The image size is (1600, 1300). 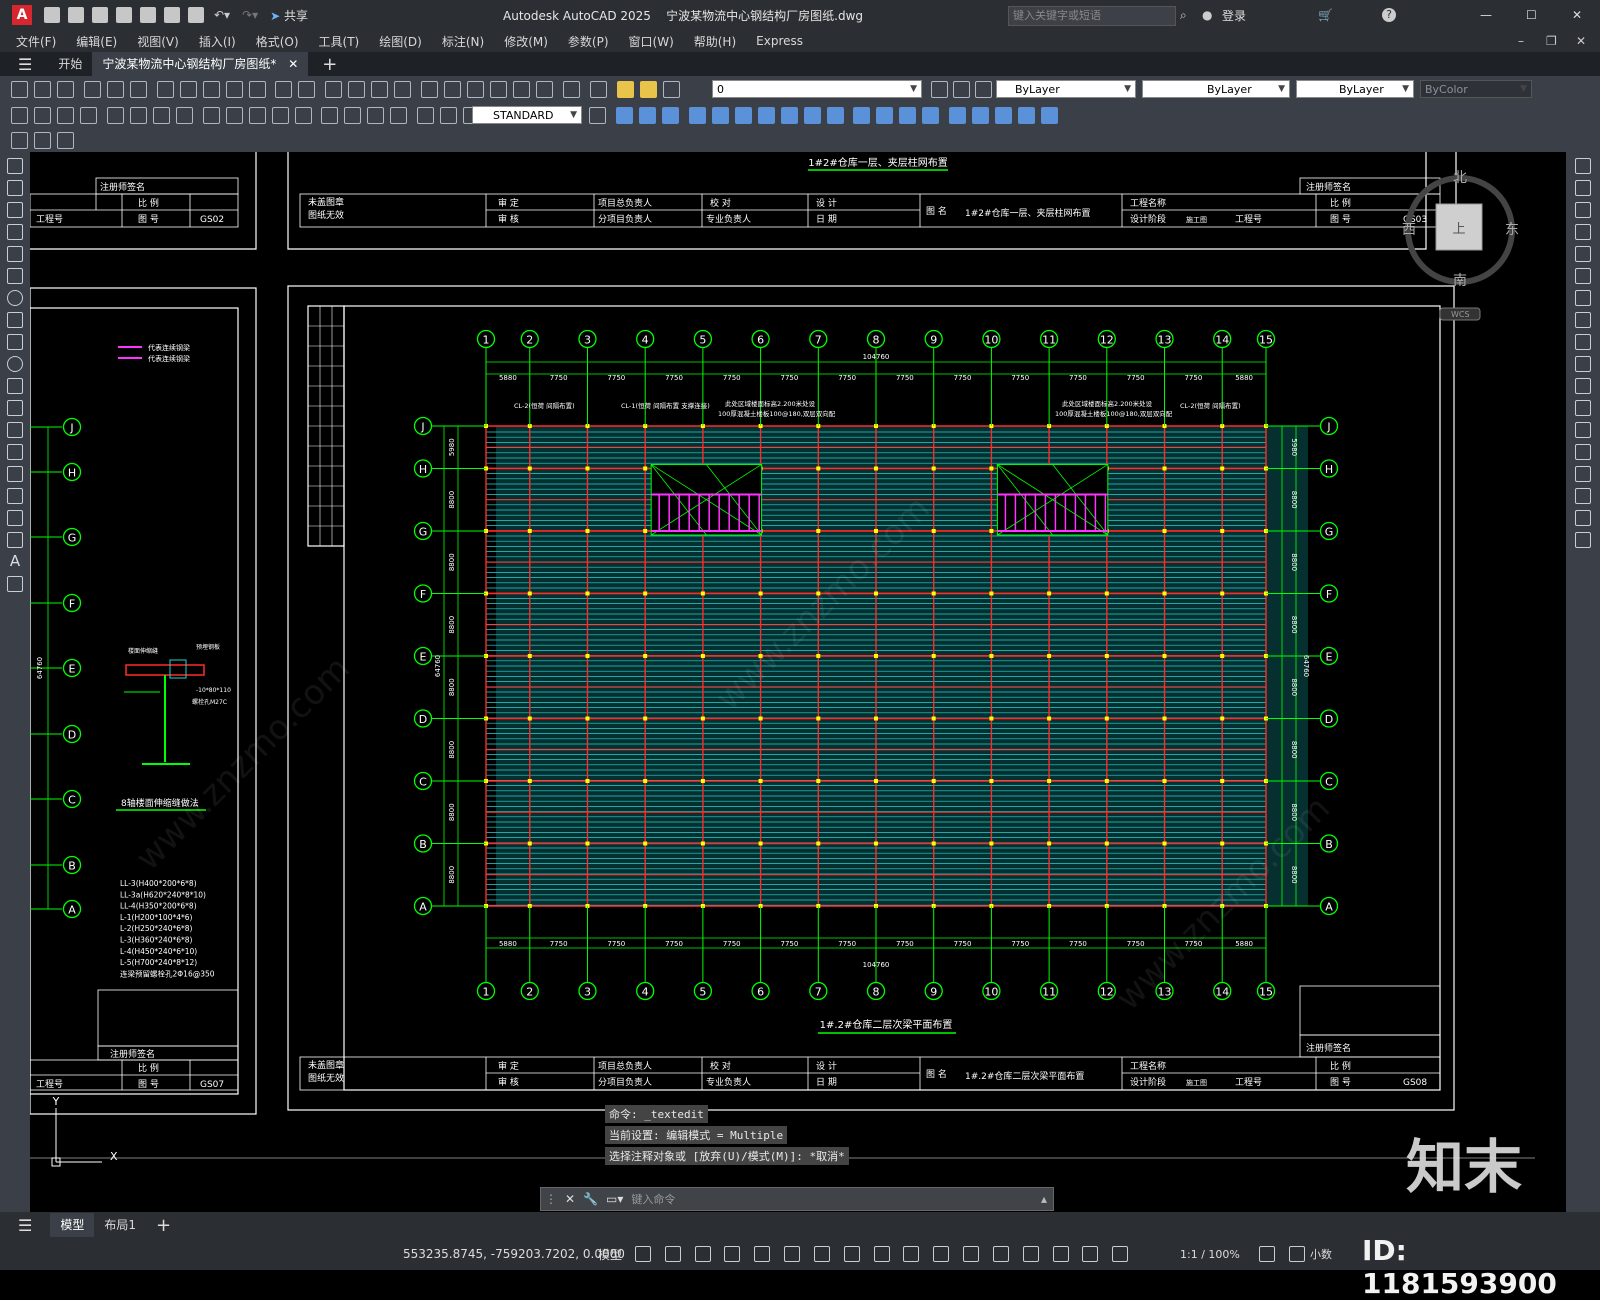 I want to click on dim-radius-icon, so click(x=115, y=115).